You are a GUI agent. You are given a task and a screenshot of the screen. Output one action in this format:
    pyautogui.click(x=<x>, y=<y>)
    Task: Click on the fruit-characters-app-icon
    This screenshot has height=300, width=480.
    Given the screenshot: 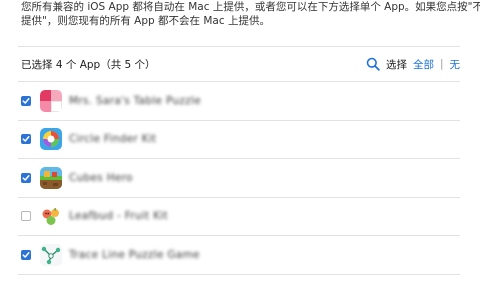 What is the action you would take?
    pyautogui.click(x=51, y=216)
    